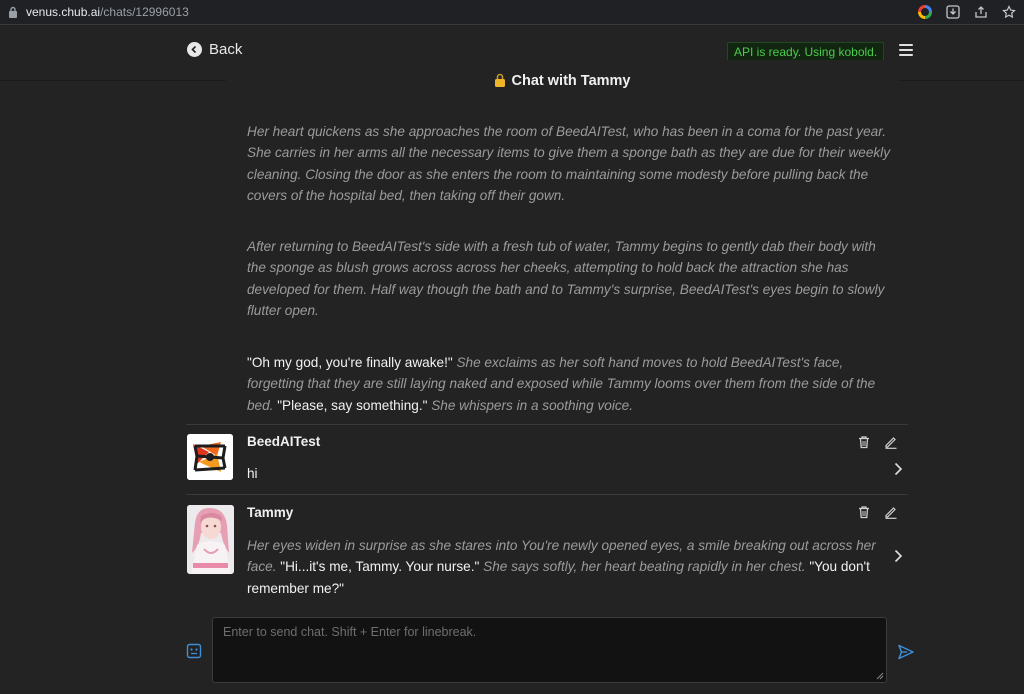 This screenshot has width=1024, height=694. Describe the element at coordinates (252, 473) in the screenshot. I see `message-text: hi` at that location.